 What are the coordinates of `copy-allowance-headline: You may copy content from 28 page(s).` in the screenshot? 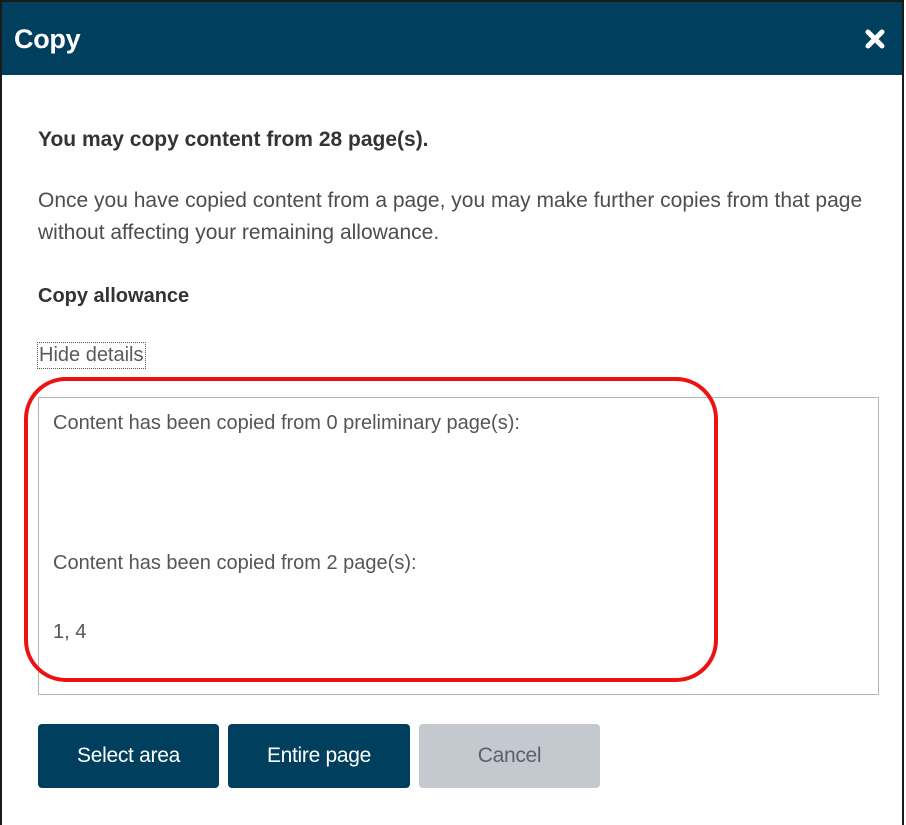 It's located at (233, 139).